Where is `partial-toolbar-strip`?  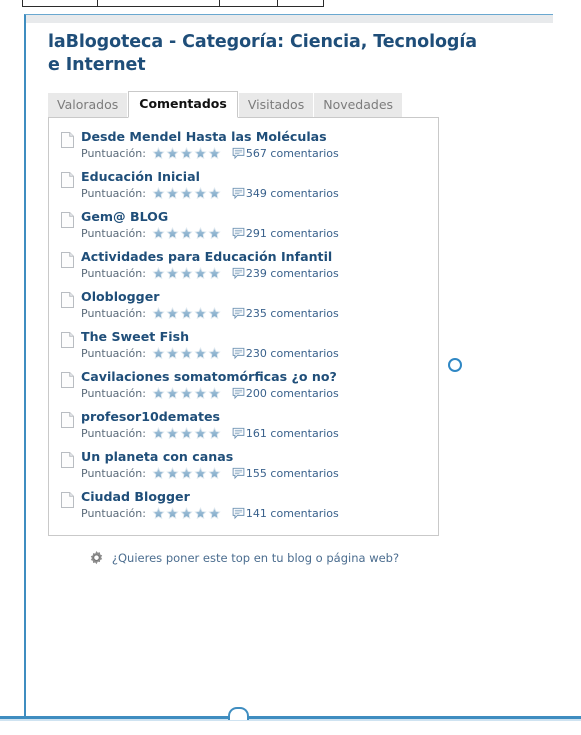
partial-toolbar-strip is located at coordinates (290, 3).